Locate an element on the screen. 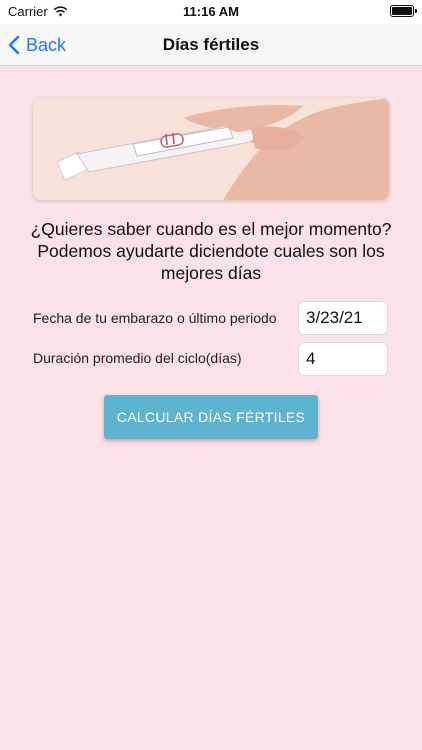  status-time: 11:16 AM is located at coordinates (211, 11).